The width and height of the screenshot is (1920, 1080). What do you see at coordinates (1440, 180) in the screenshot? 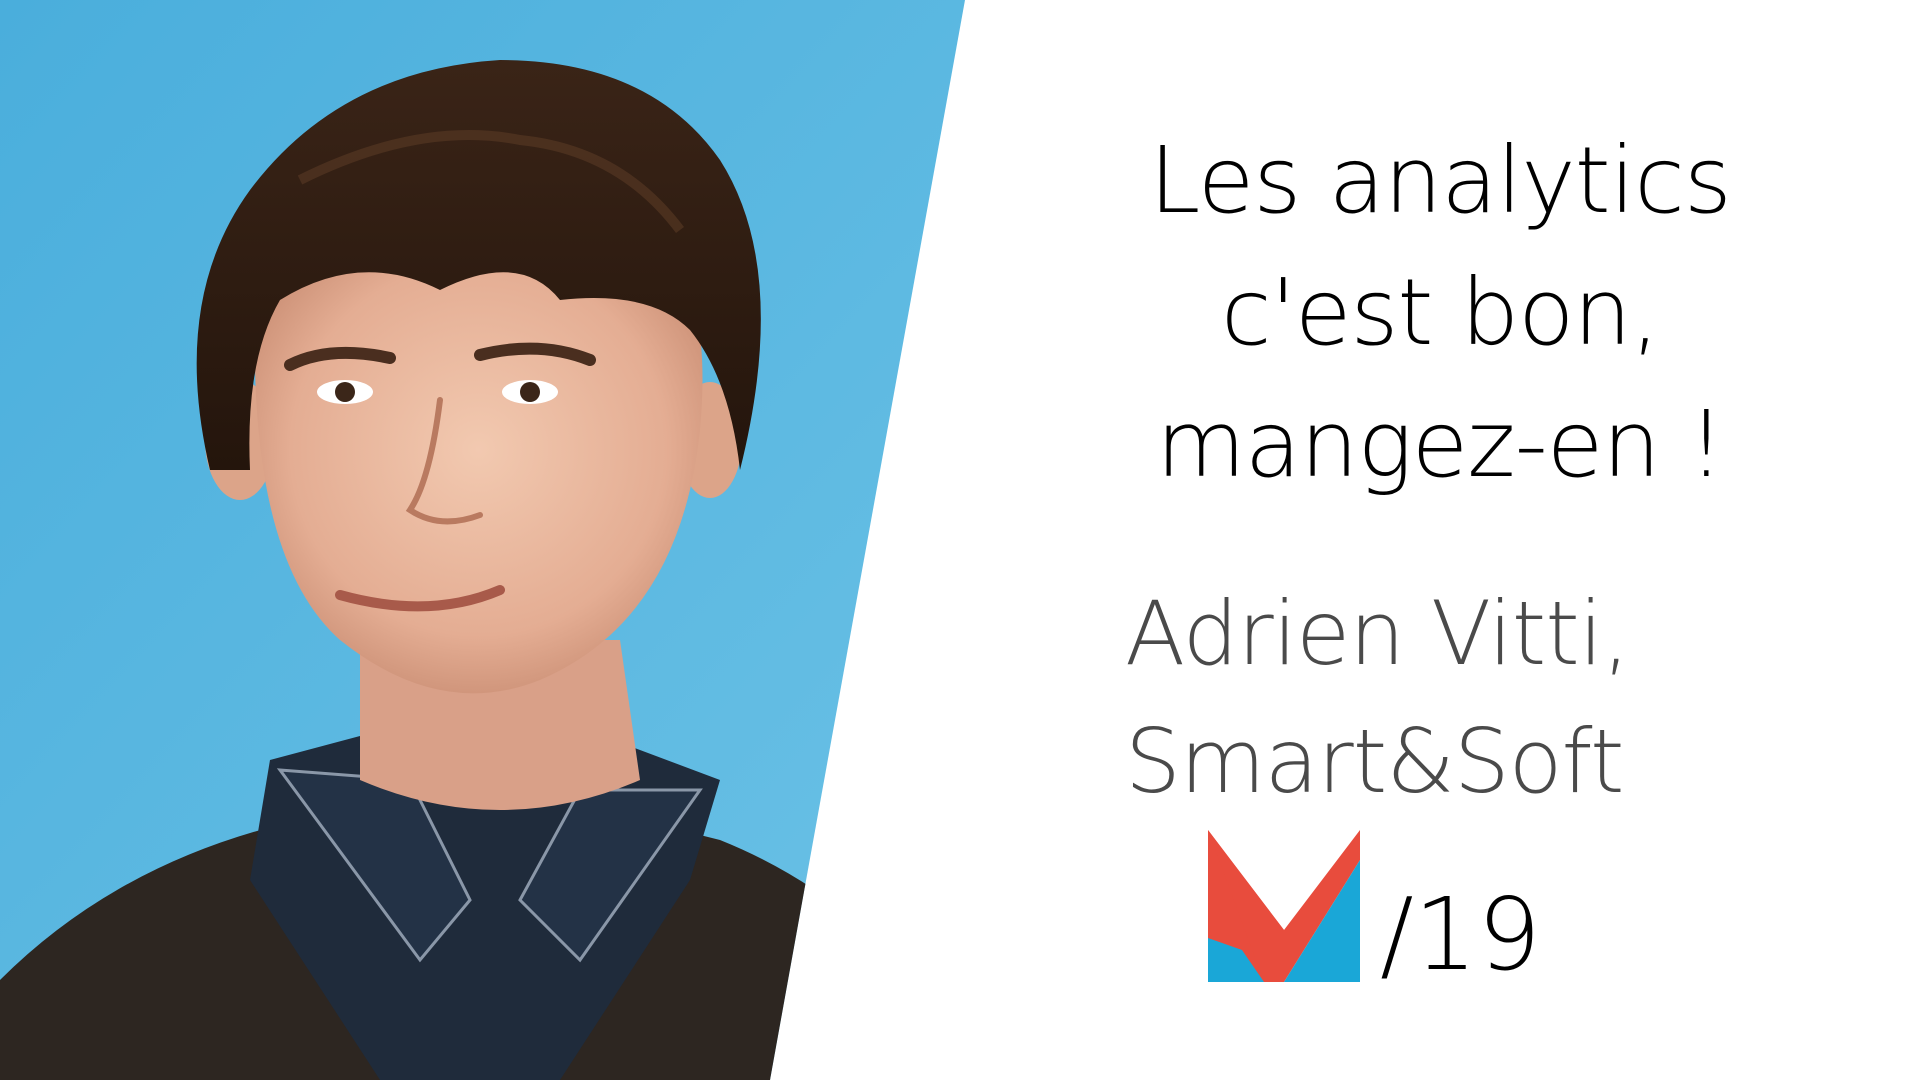
I see `talk-title-line-1: Les analytics` at bounding box center [1440, 180].